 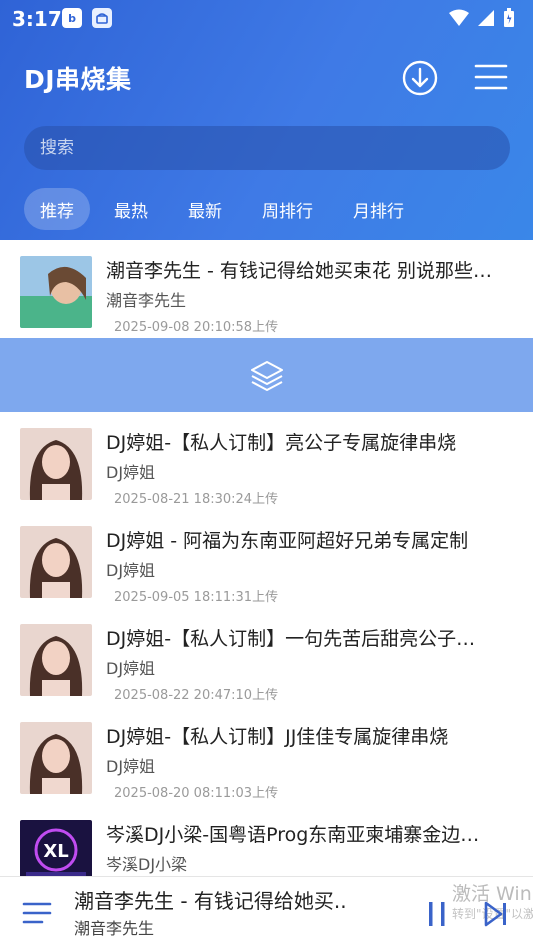 I want to click on download-circle-icon, so click(x=420, y=78).